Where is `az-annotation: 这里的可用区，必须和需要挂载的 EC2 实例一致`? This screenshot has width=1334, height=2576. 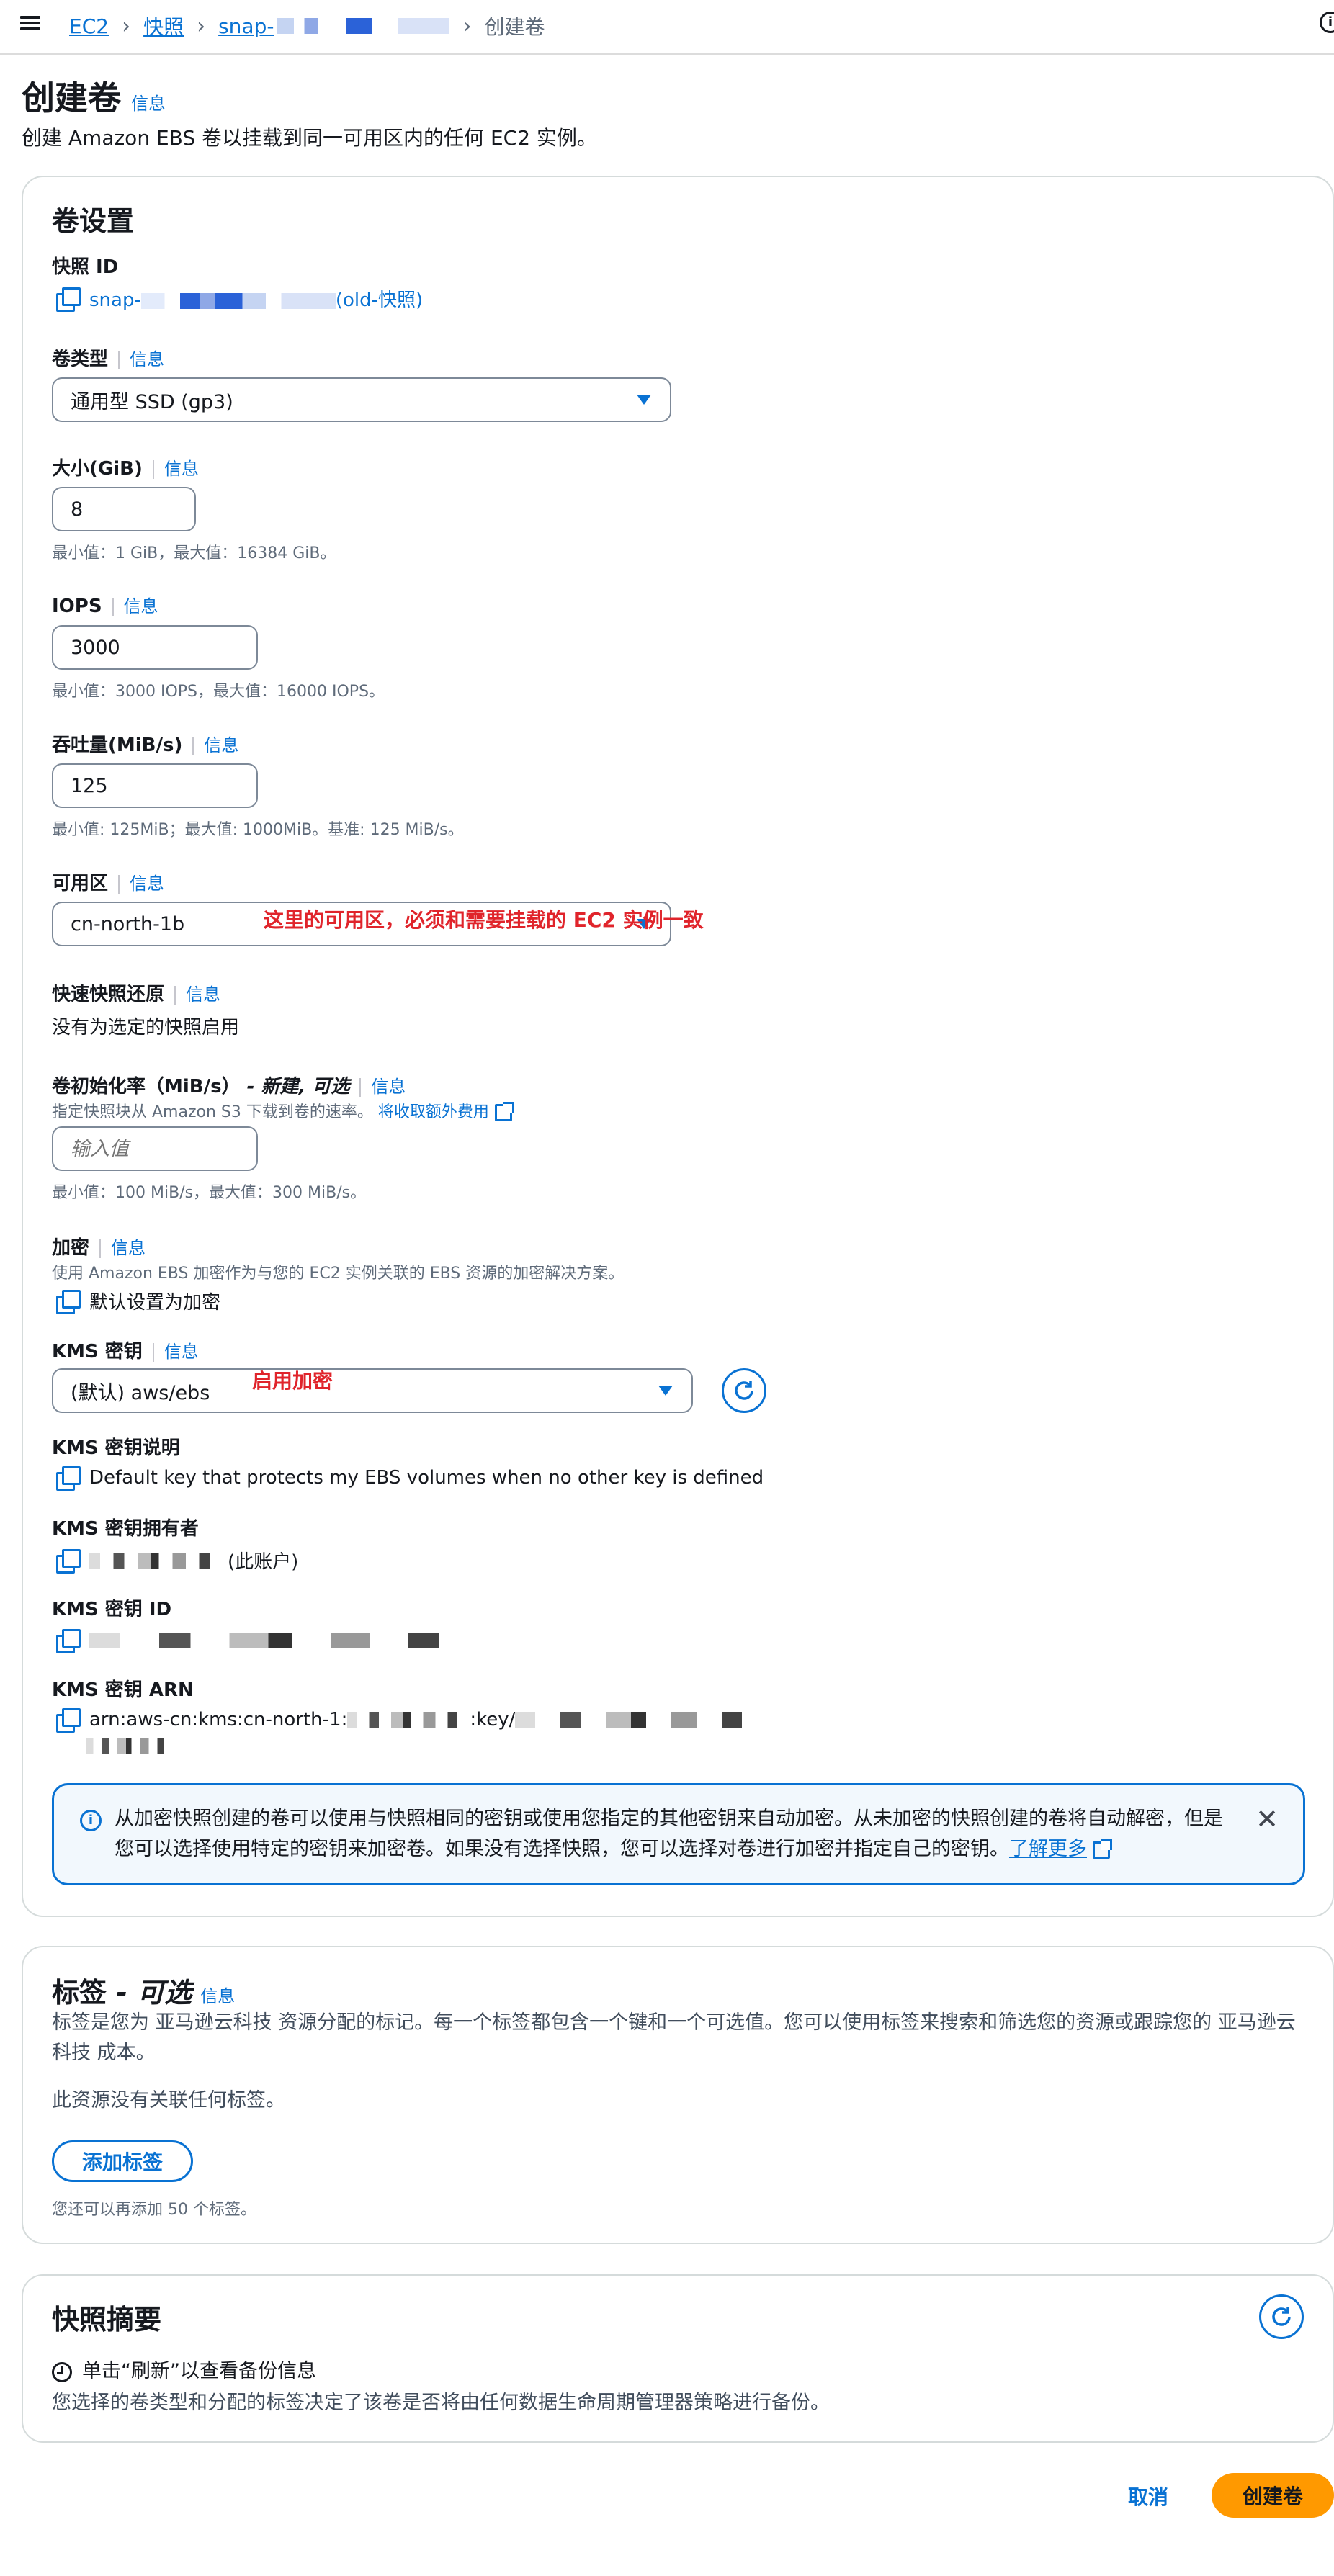
az-annotation: 这里的可用区，必须和需要挂载的 EC2 实例一致 is located at coordinates (484, 920).